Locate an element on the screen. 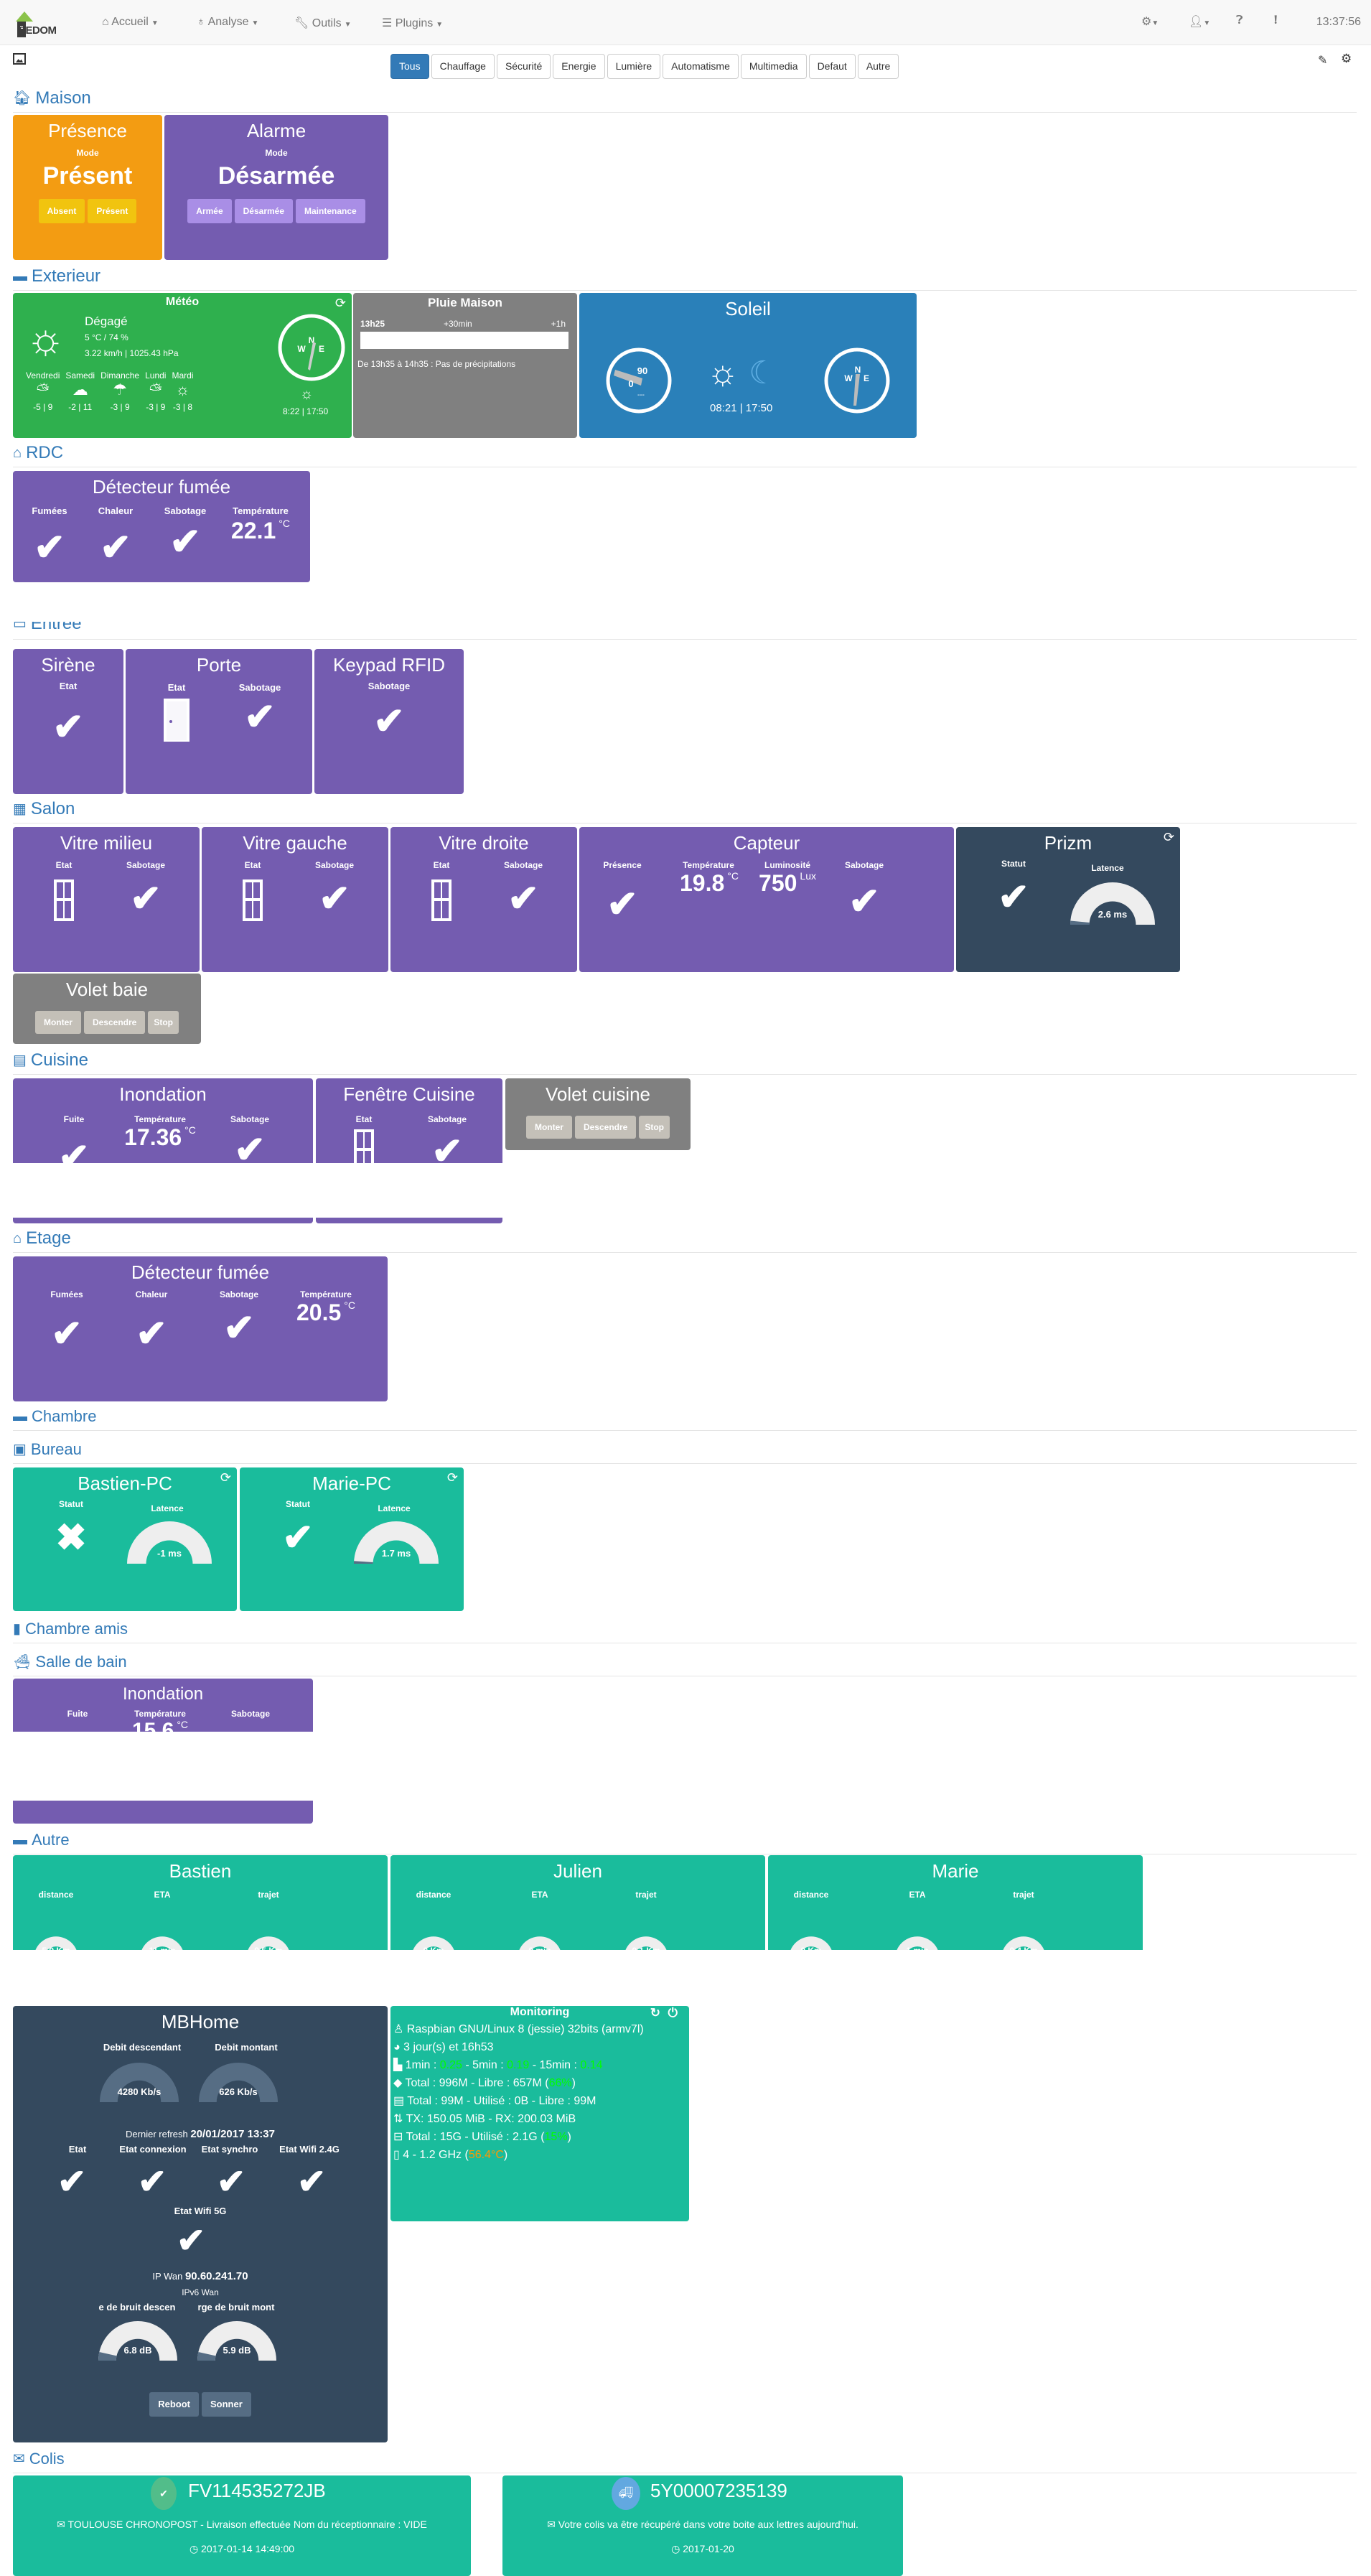  filter-multimedia: Multimedia is located at coordinates (773, 66).